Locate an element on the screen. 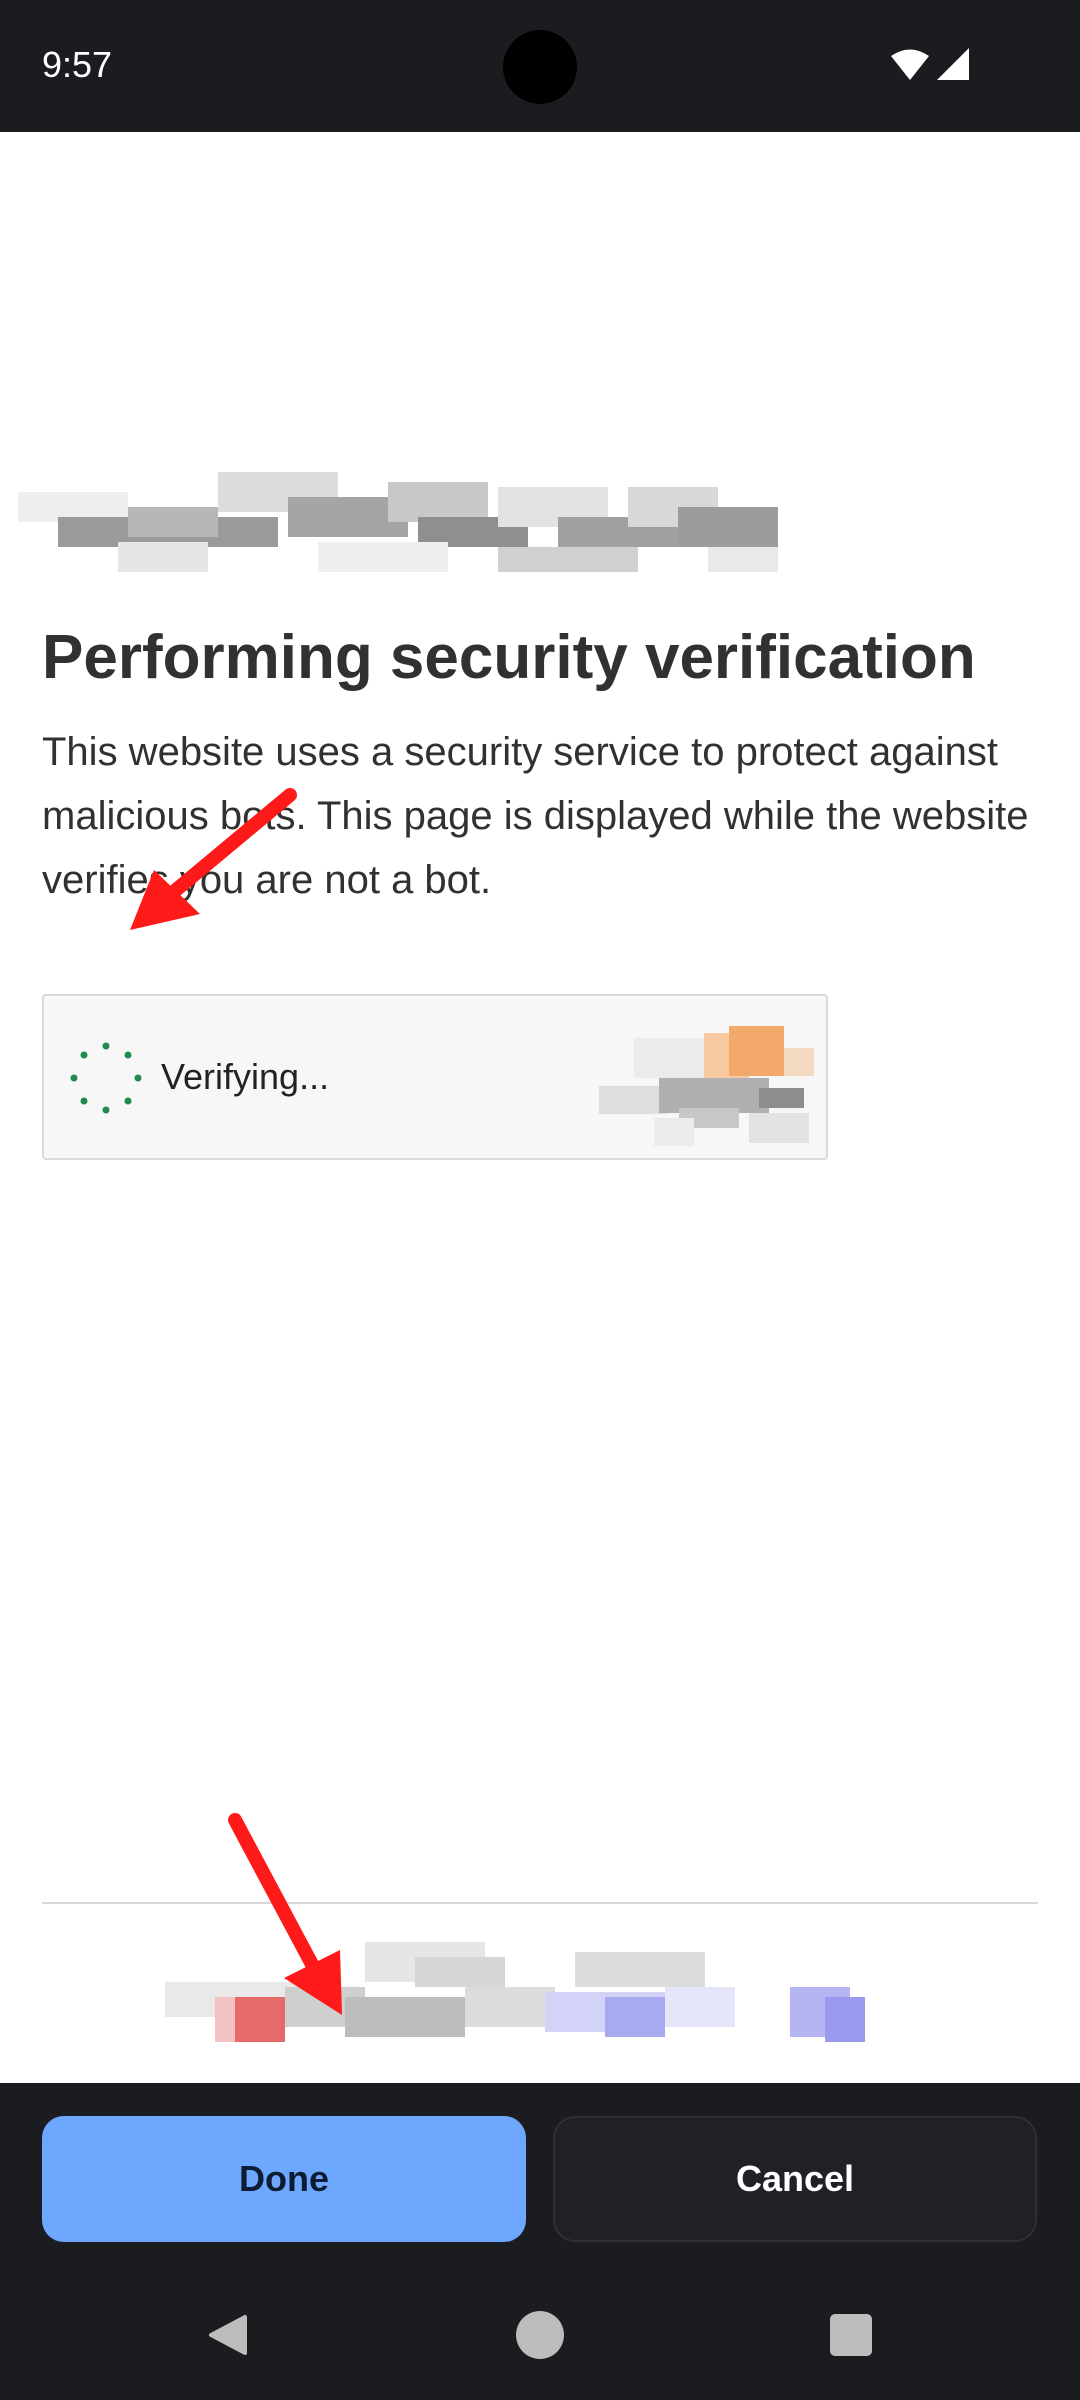 The image size is (1080, 2400). back-icon is located at coordinates (228, 2335).